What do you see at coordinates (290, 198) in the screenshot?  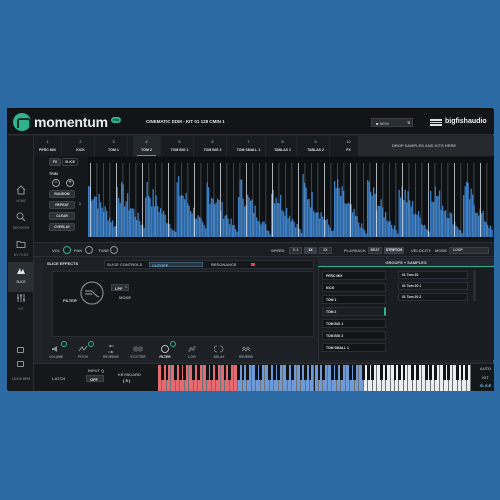 I see `waveform-display` at bounding box center [290, 198].